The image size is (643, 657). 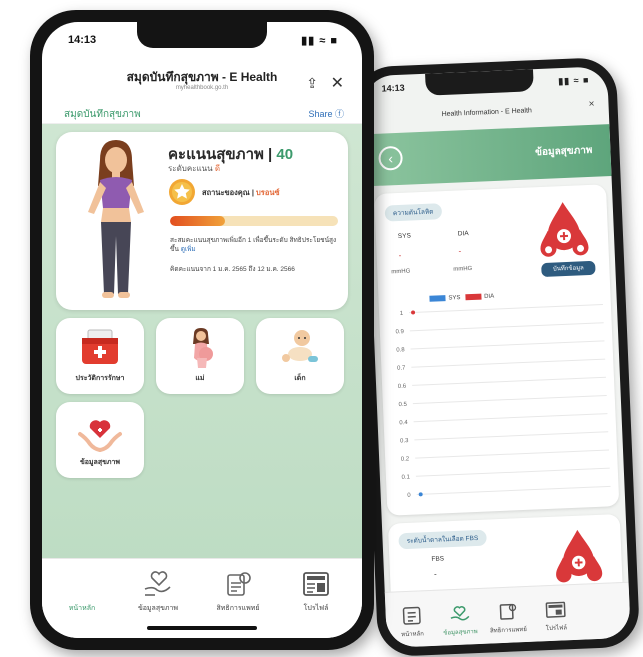 What do you see at coordinates (337, 83) in the screenshot?
I see `close-icon: ✕` at bounding box center [337, 83].